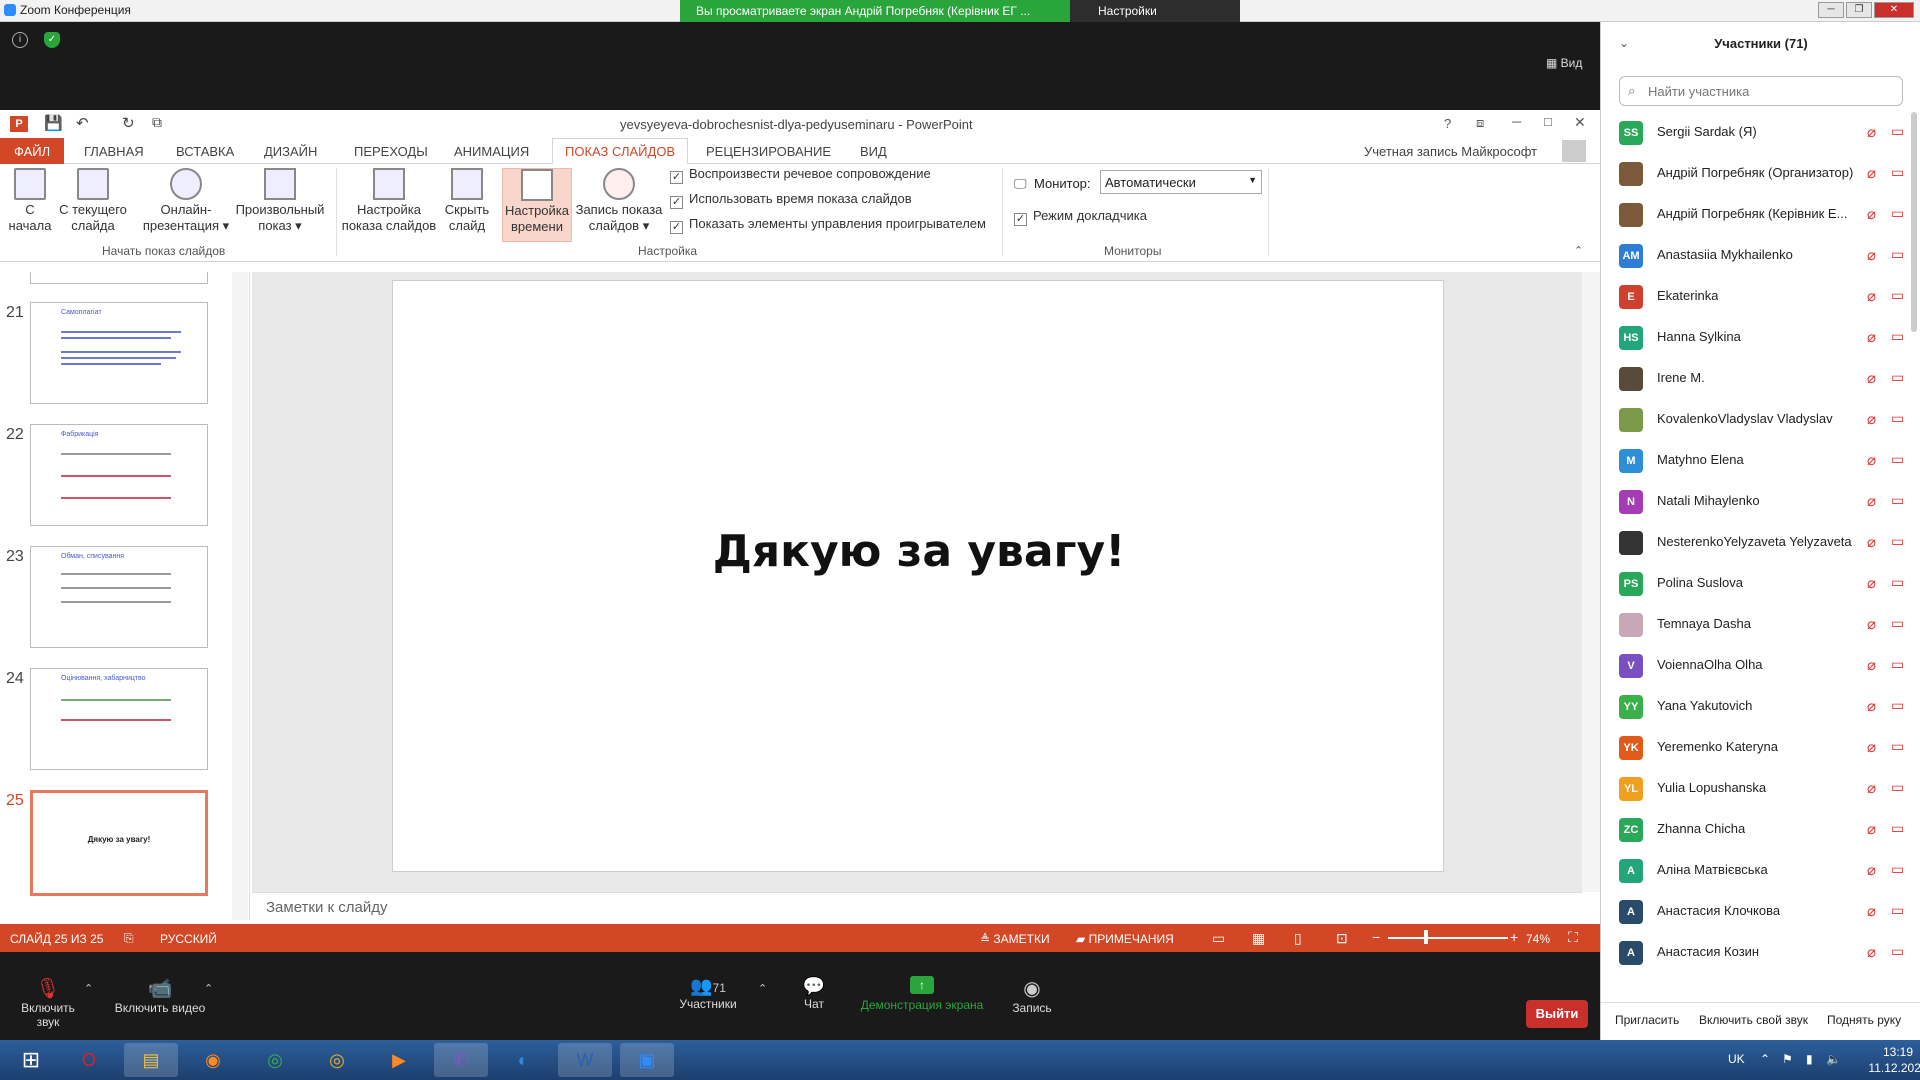  Describe the element at coordinates (1760, 542) in the screenshot. I see `participant-row: NesterenkoYelyzaveta Yelyzaveta ⌀ ▭` at that location.